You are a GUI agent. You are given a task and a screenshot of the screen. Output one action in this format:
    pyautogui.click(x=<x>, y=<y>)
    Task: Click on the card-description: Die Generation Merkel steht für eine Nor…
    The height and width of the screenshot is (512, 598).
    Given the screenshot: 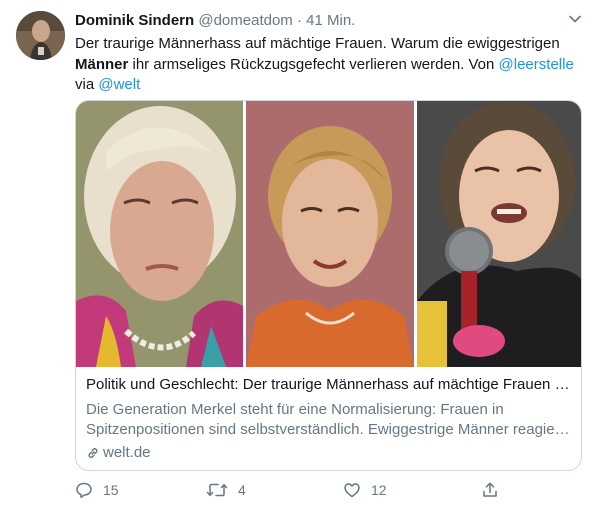 What is the action you would take?
    pyautogui.click(x=328, y=420)
    